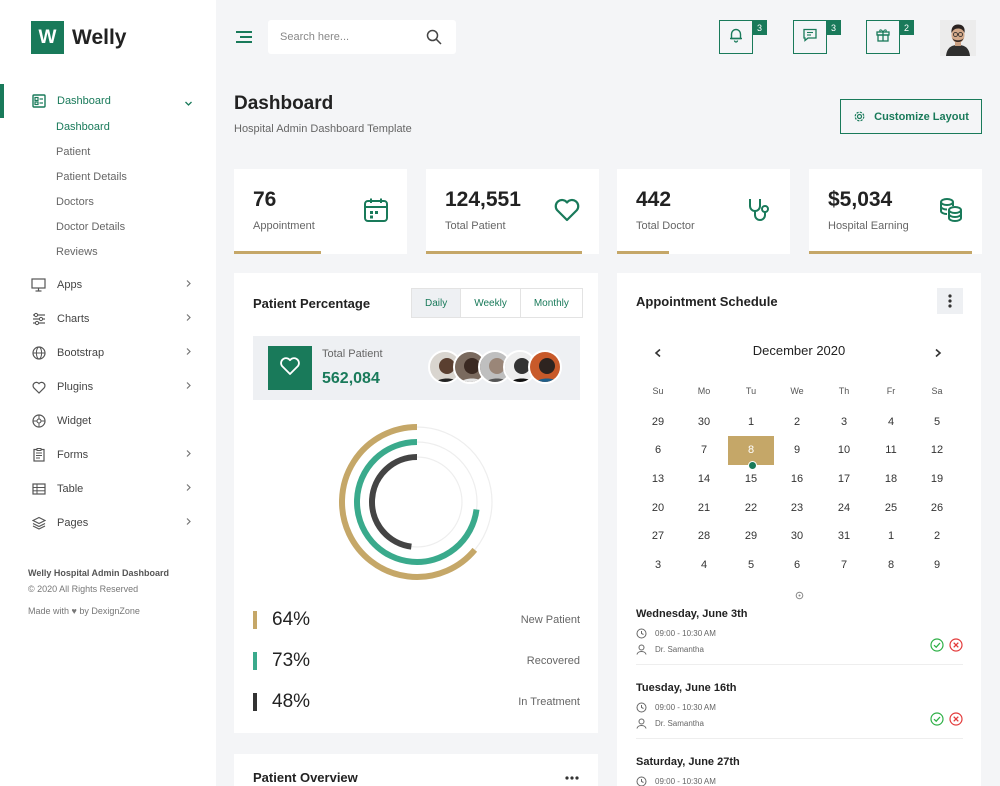 The image size is (1000, 786). I want to click on calendar-day: 26, so click(937, 507).